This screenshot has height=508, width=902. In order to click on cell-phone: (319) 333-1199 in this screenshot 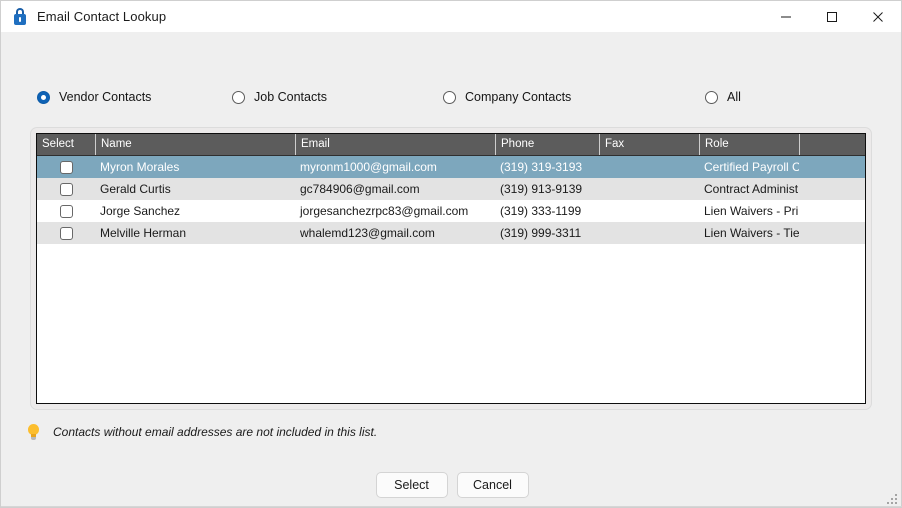, I will do `click(541, 211)`.